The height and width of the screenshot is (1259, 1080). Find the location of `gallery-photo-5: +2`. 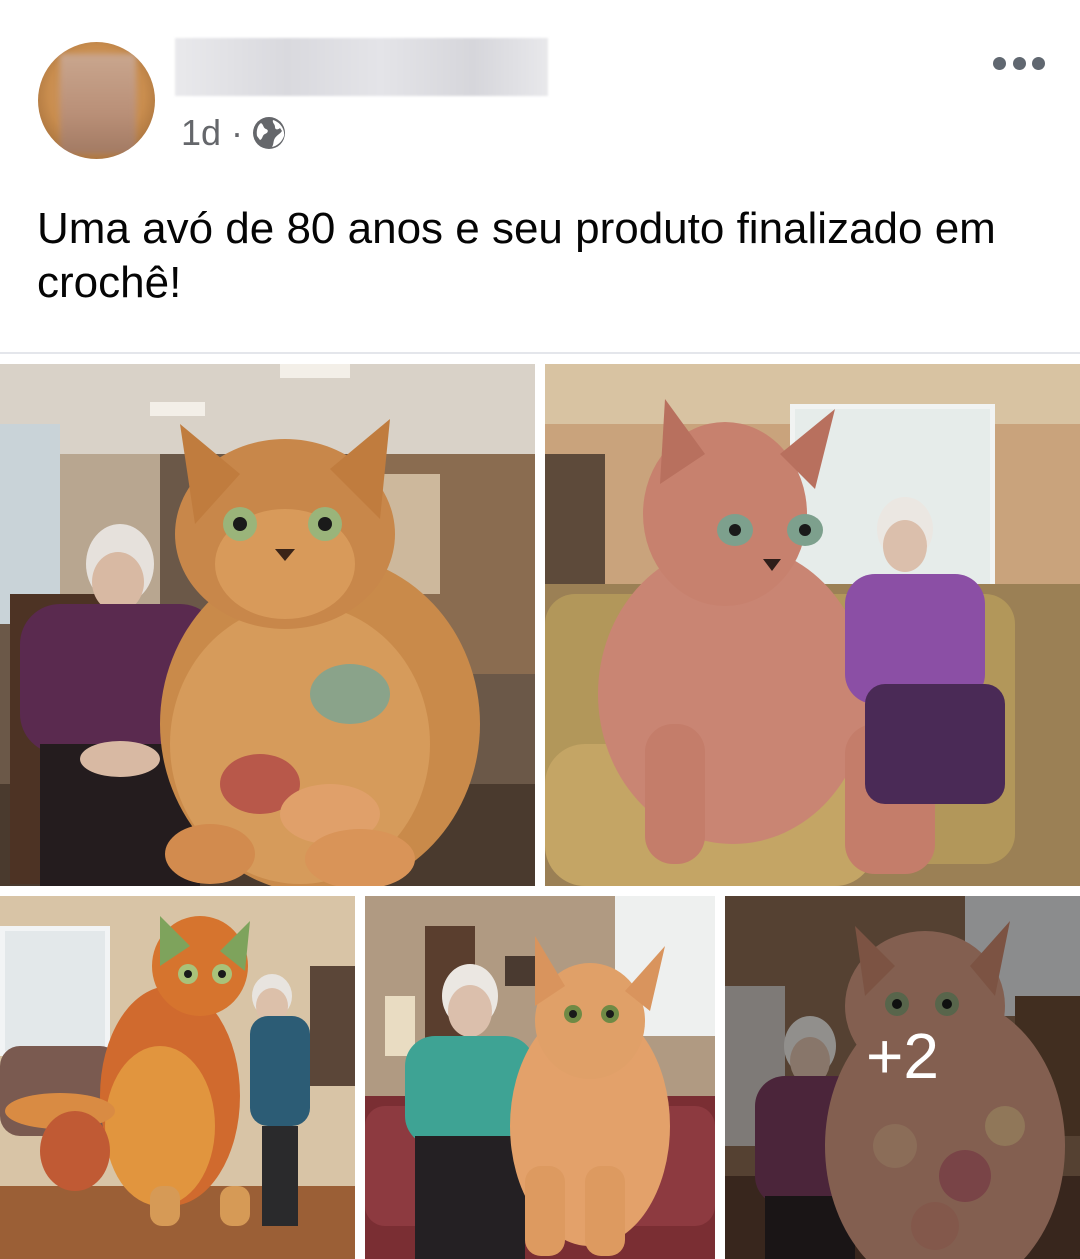

gallery-photo-5: +2 is located at coordinates (902, 1077).